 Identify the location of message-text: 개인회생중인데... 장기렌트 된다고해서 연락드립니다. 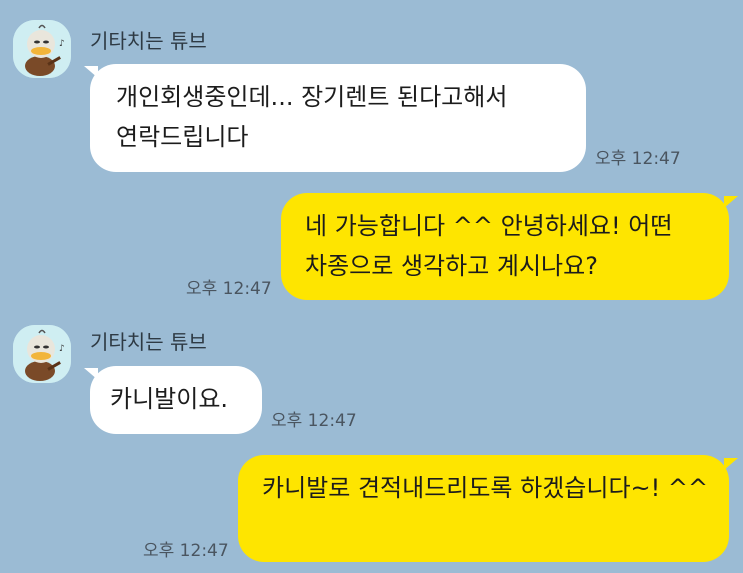
(312, 117).